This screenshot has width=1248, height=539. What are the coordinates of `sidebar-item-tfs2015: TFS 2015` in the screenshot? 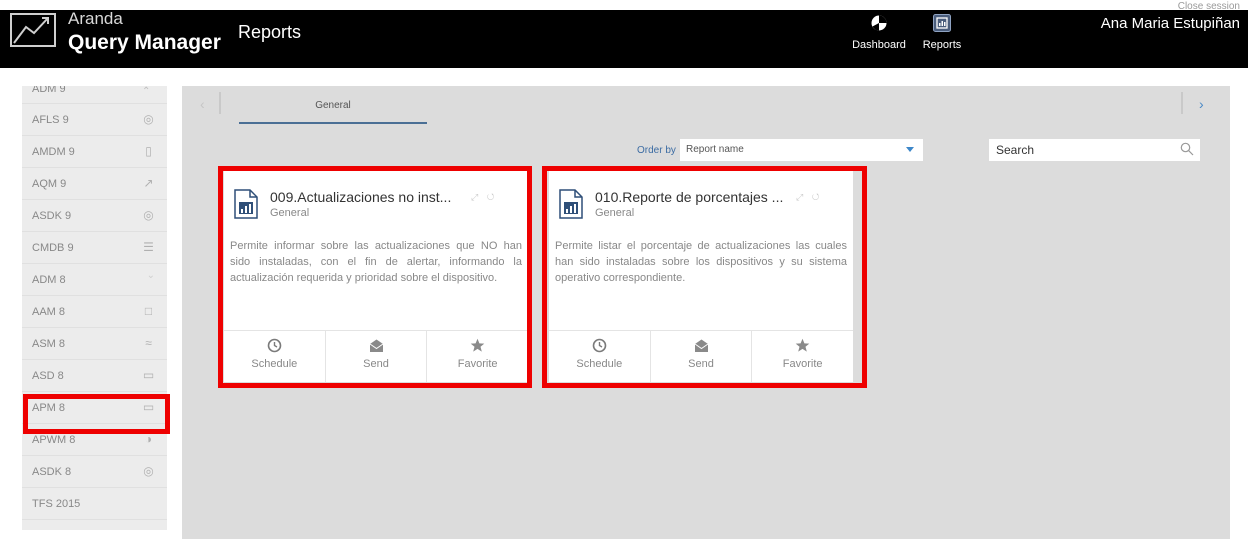 It's located at (94, 504).